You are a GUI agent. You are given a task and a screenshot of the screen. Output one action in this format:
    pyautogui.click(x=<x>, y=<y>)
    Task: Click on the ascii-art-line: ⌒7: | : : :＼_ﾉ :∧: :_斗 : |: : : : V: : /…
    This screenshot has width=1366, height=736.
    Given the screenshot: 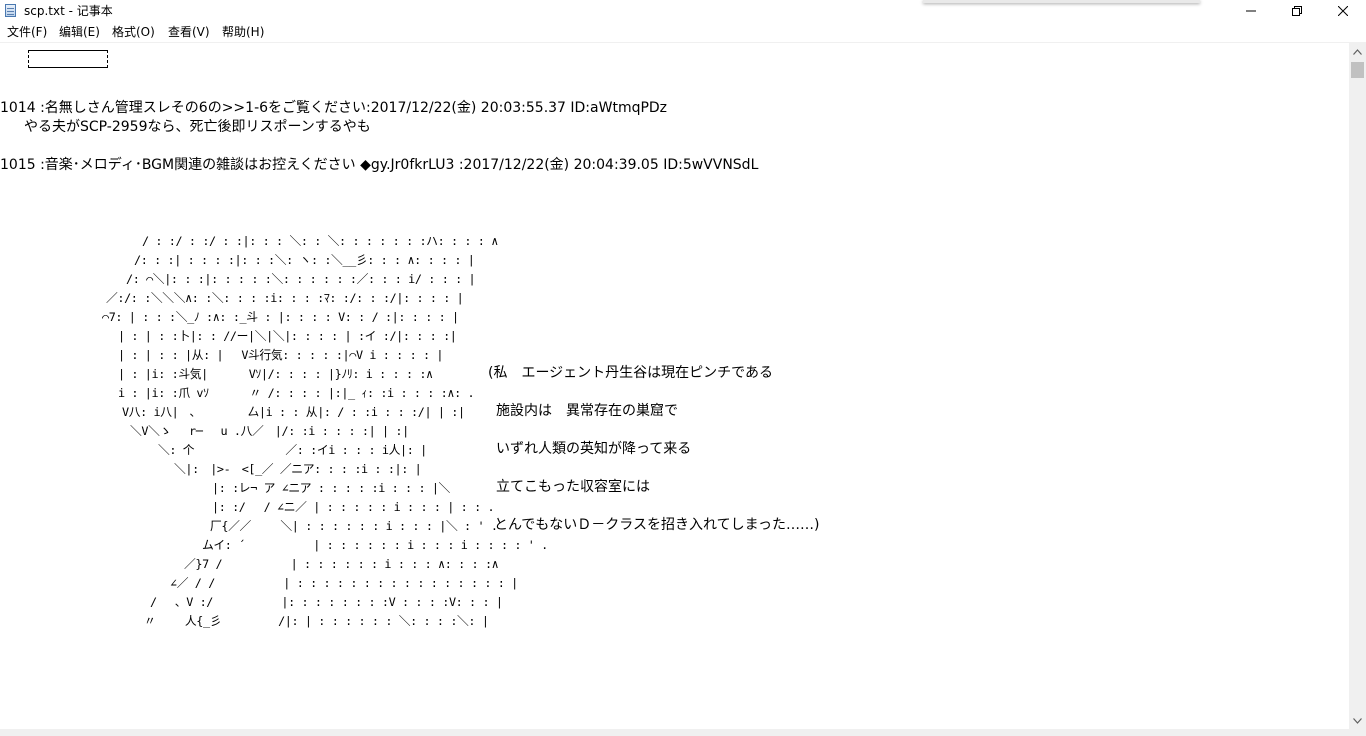 What is the action you would take?
    pyautogui.click(x=280, y=317)
    